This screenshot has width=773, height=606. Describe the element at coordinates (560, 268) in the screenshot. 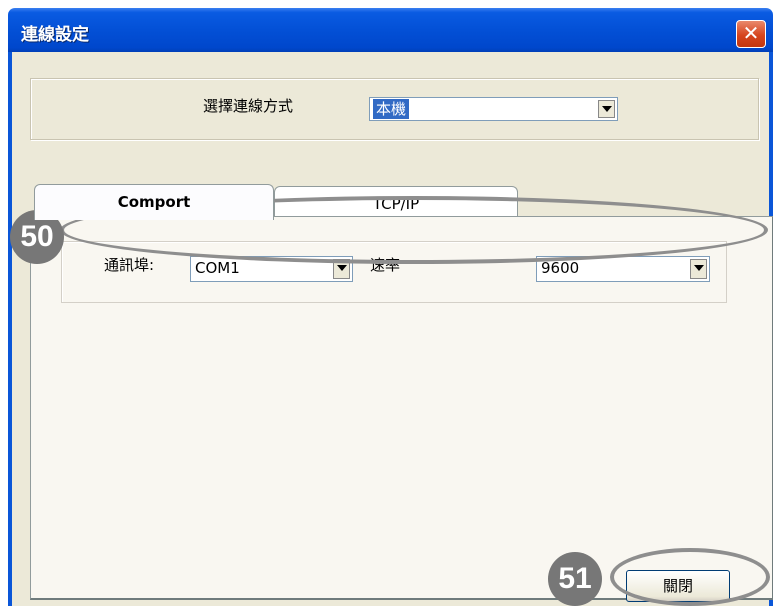

I see `rate-value: 9600` at that location.